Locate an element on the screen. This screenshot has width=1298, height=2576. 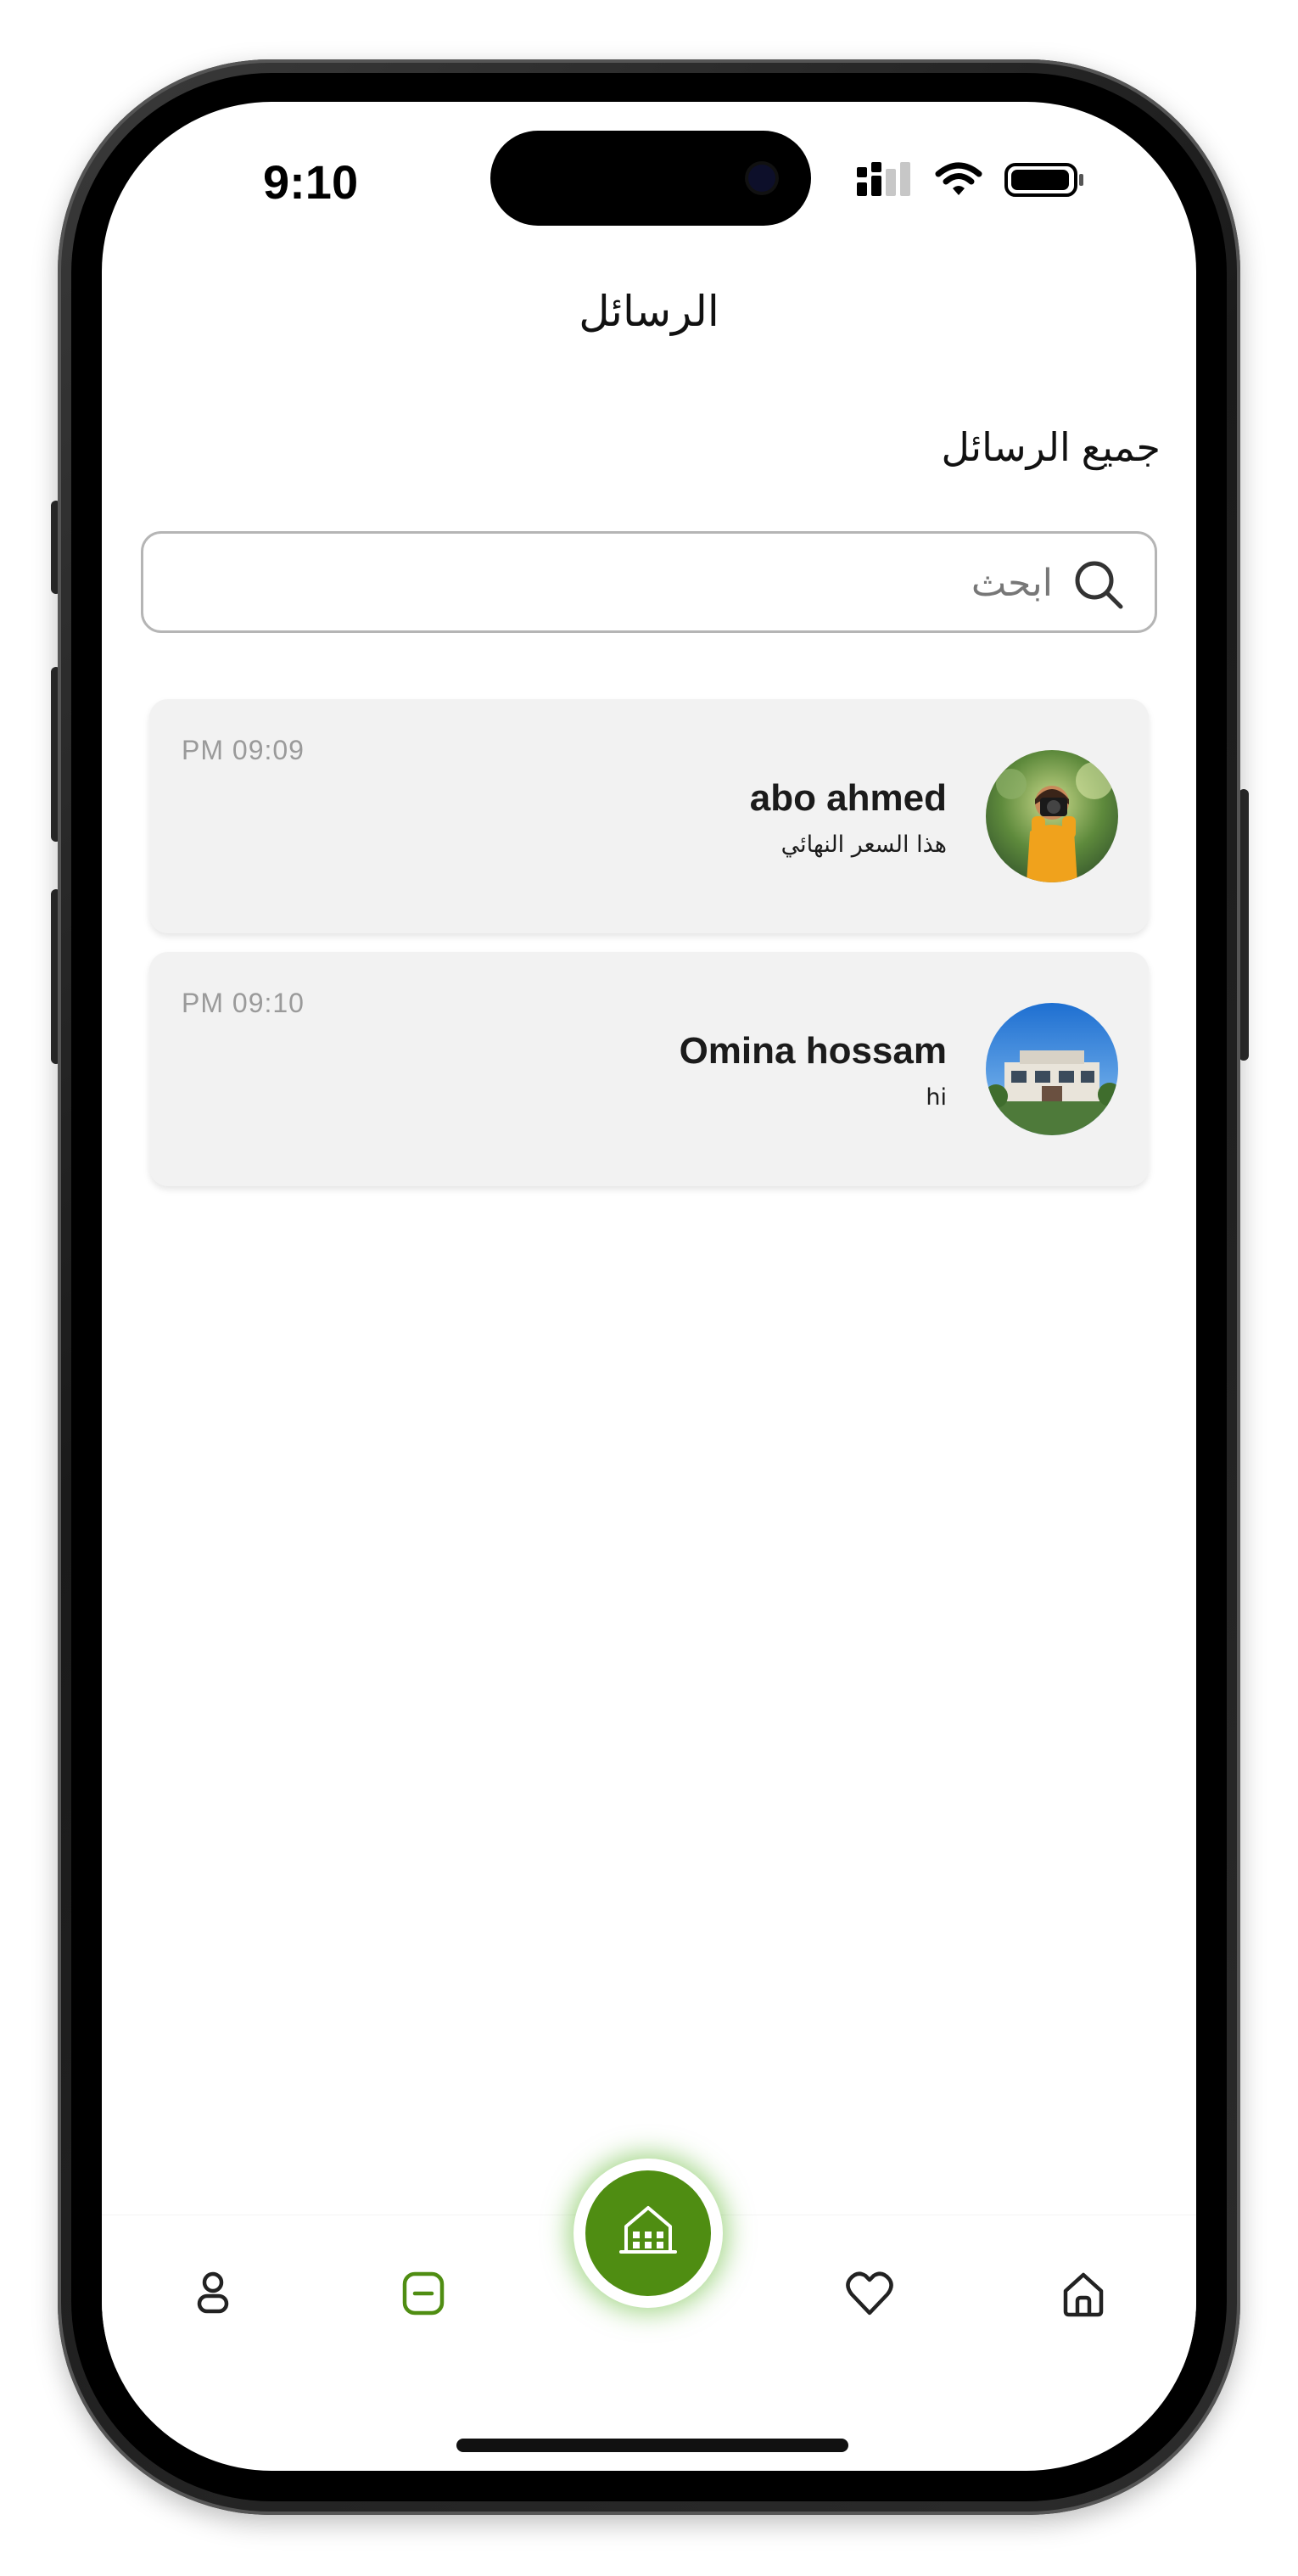
building-icon is located at coordinates (648, 2230).